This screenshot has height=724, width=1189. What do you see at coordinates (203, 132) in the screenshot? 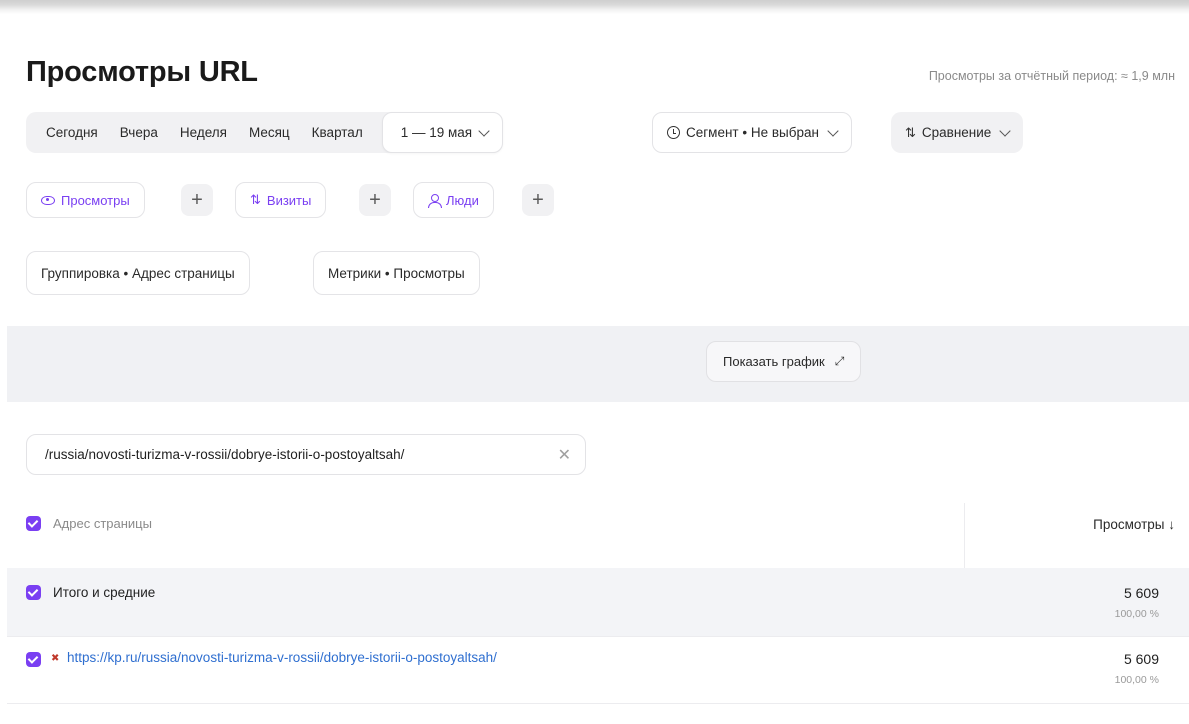
I see `period-week-button: Неделя` at bounding box center [203, 132].